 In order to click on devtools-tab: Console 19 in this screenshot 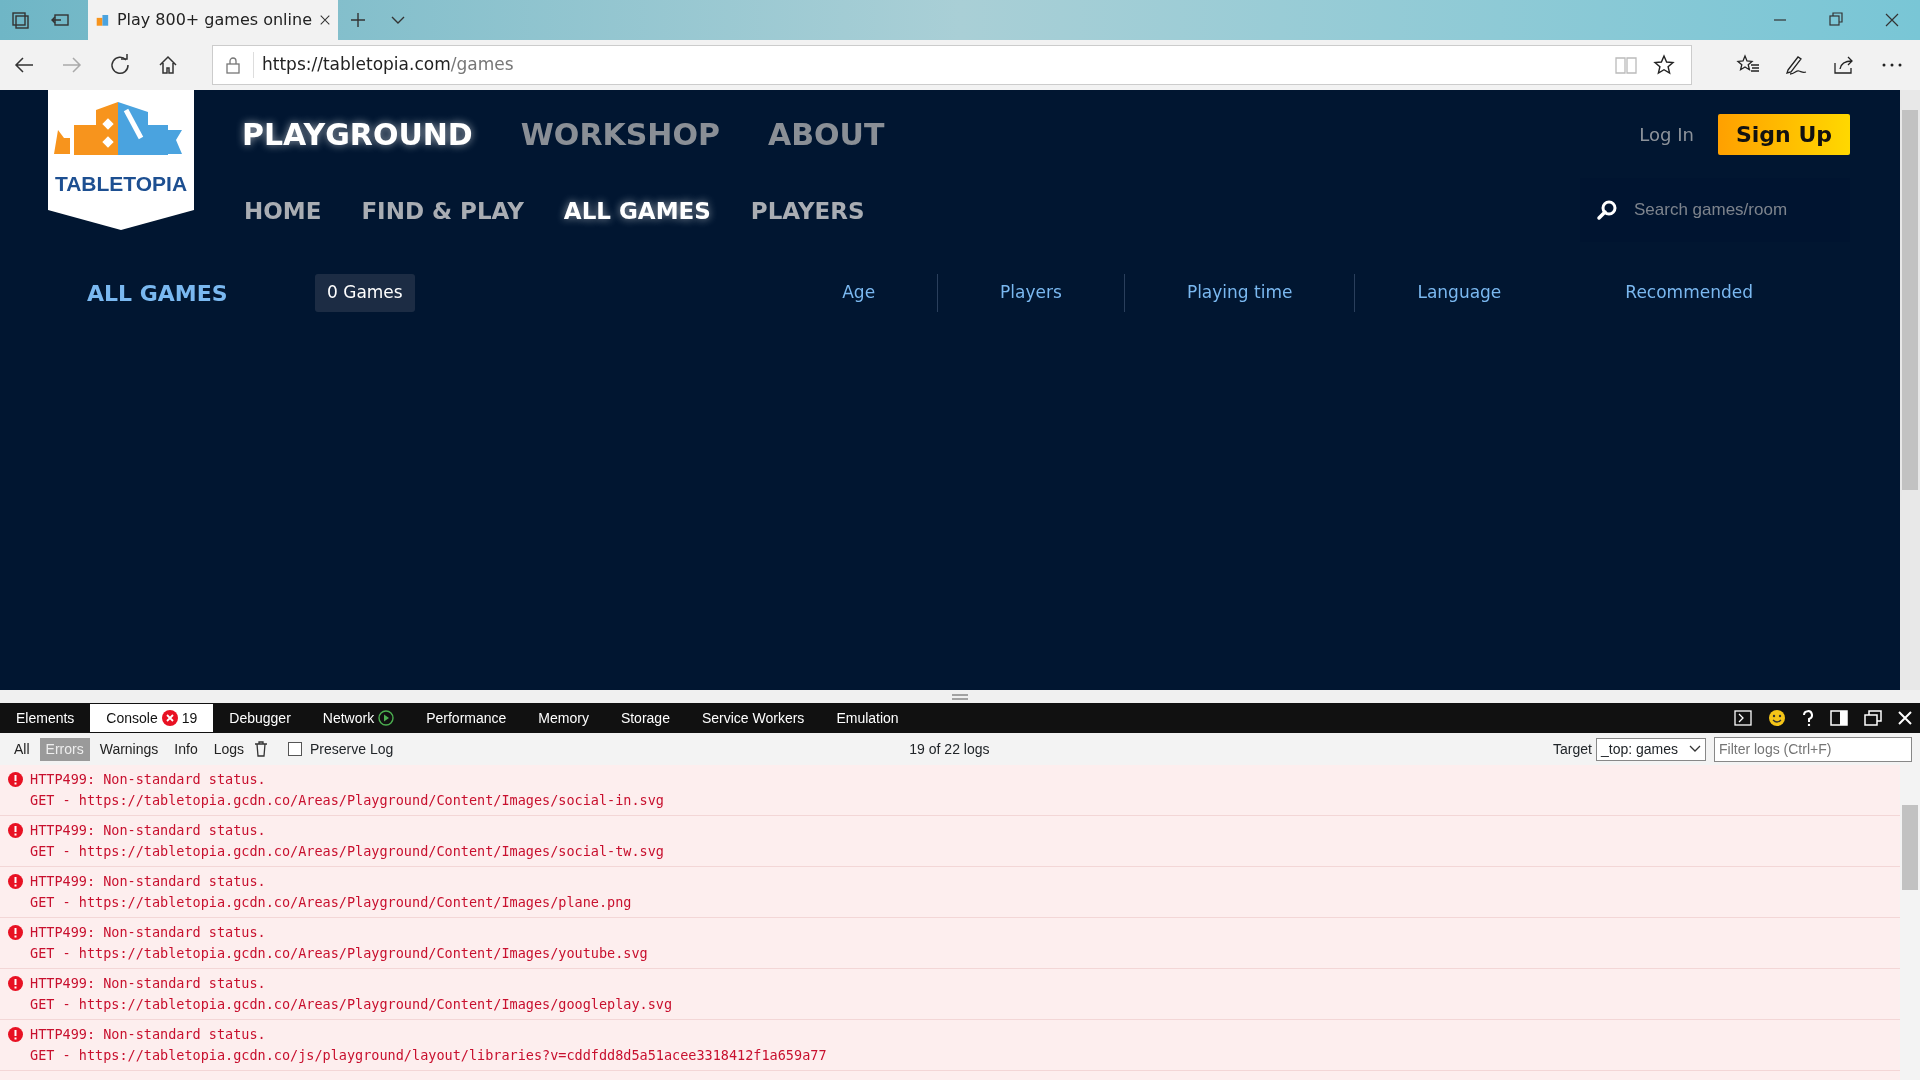, I will do `click(152, 718)`.